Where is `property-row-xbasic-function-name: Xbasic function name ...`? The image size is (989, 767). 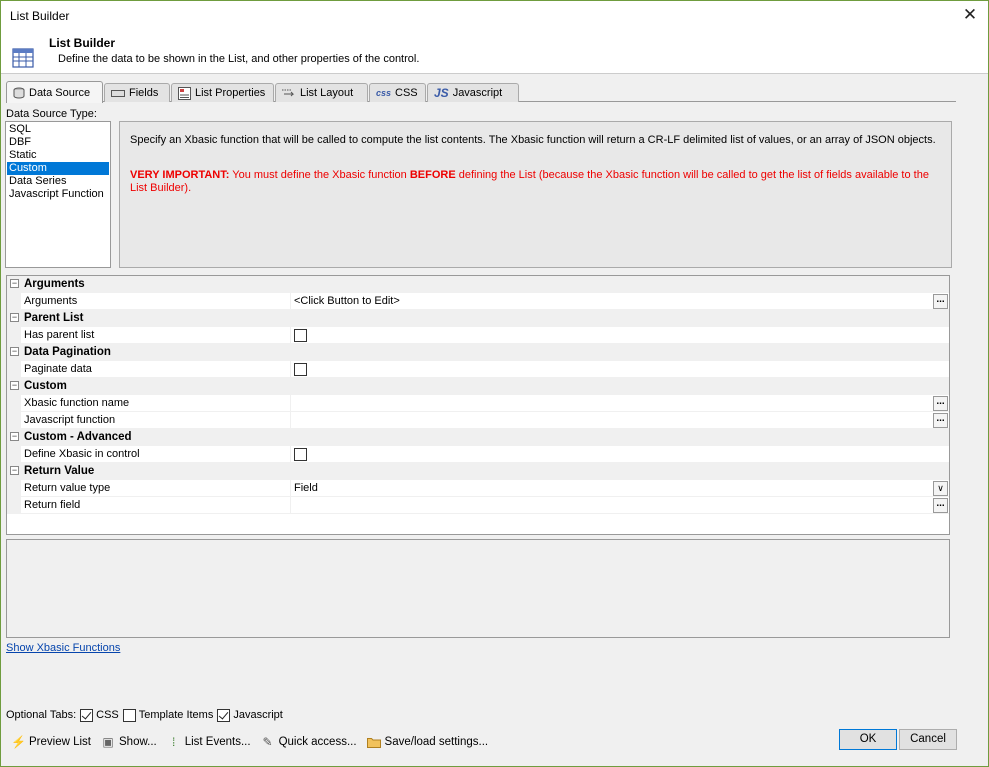 property-row-xbasic-function-name: Xbasic function name ... is located at coordinates (478, 403).